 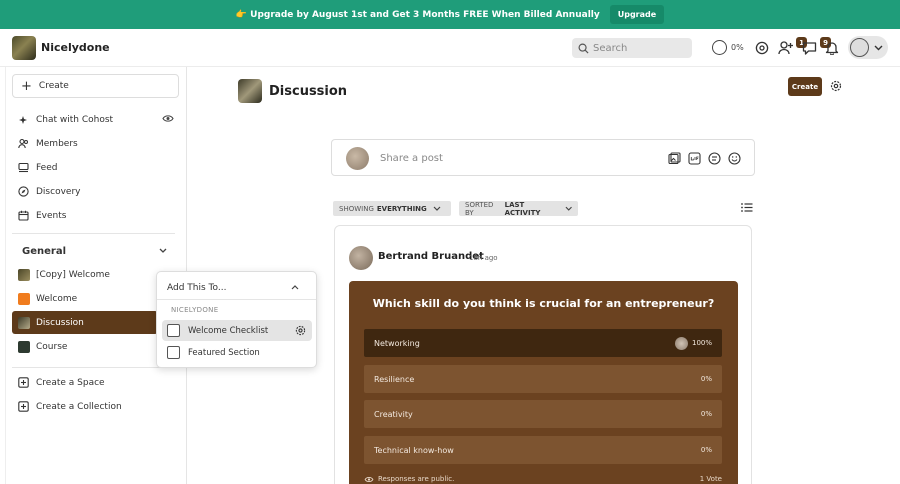 I want to click on poll-icon, so click(x=714, y=158).